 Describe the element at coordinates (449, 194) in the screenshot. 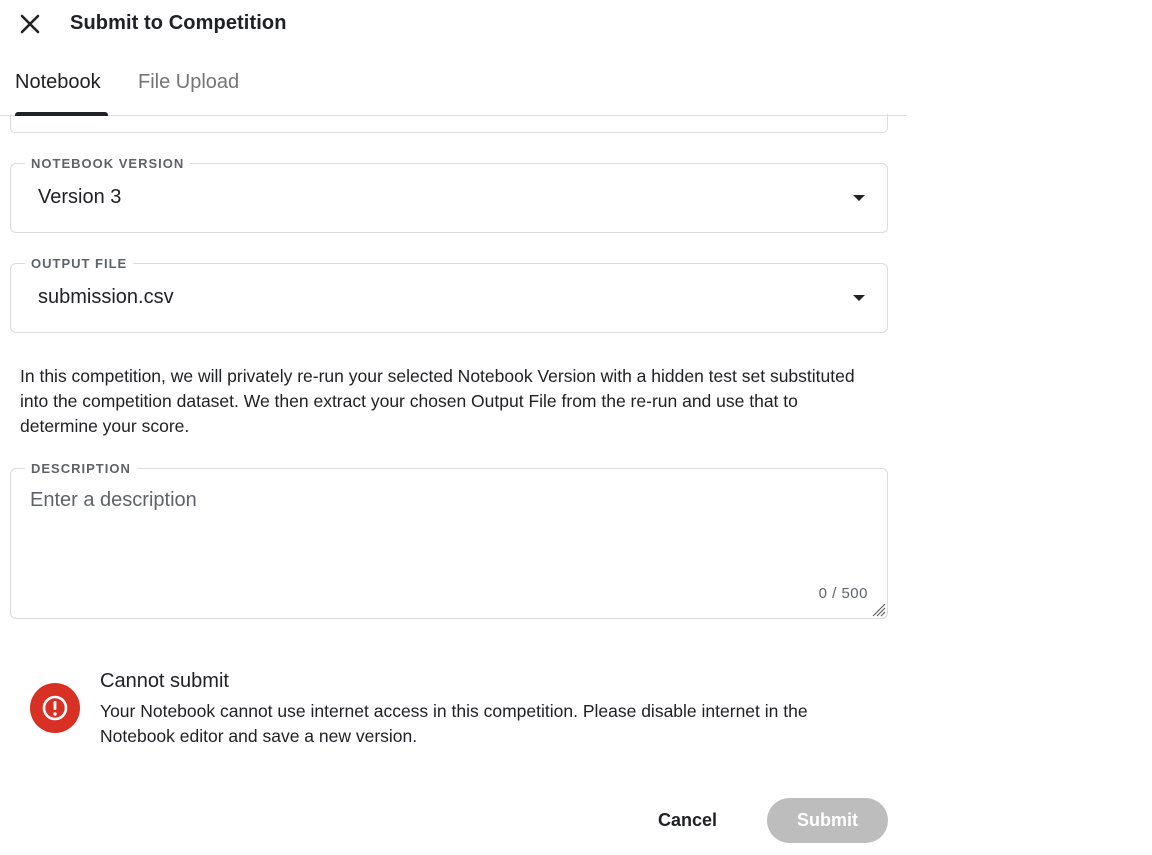

I see `notebook-version-select: NOTEBOOK VERSION Version 3` at that location.